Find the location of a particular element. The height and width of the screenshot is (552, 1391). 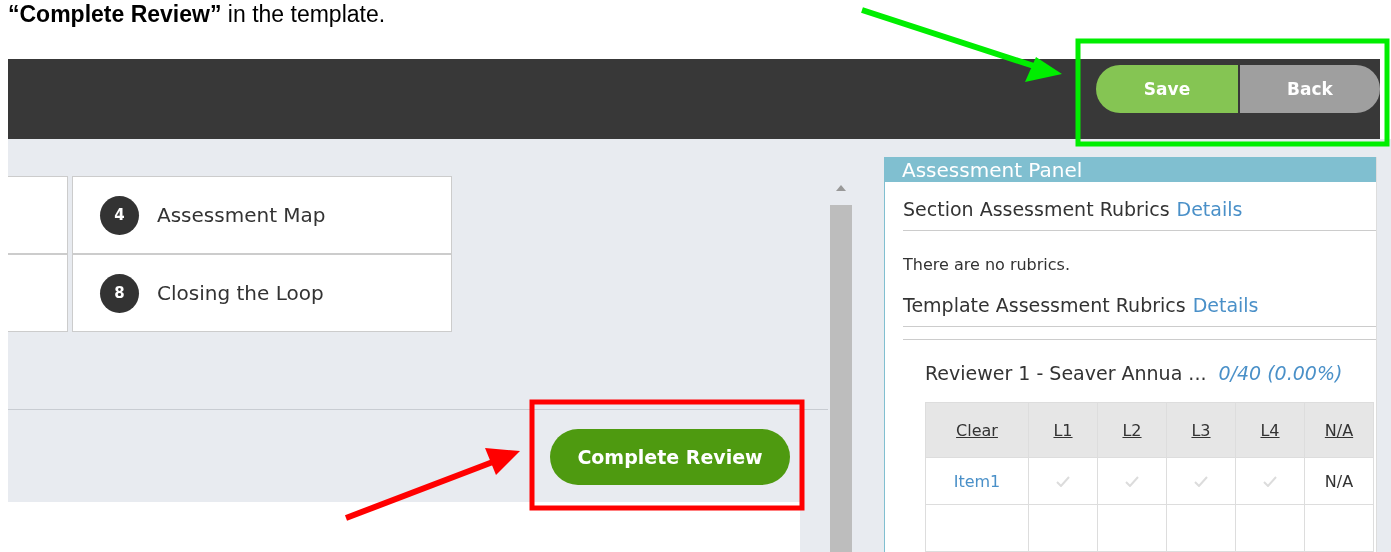

step-card: 4 Assessment Map is located at coordinates (262, 215).